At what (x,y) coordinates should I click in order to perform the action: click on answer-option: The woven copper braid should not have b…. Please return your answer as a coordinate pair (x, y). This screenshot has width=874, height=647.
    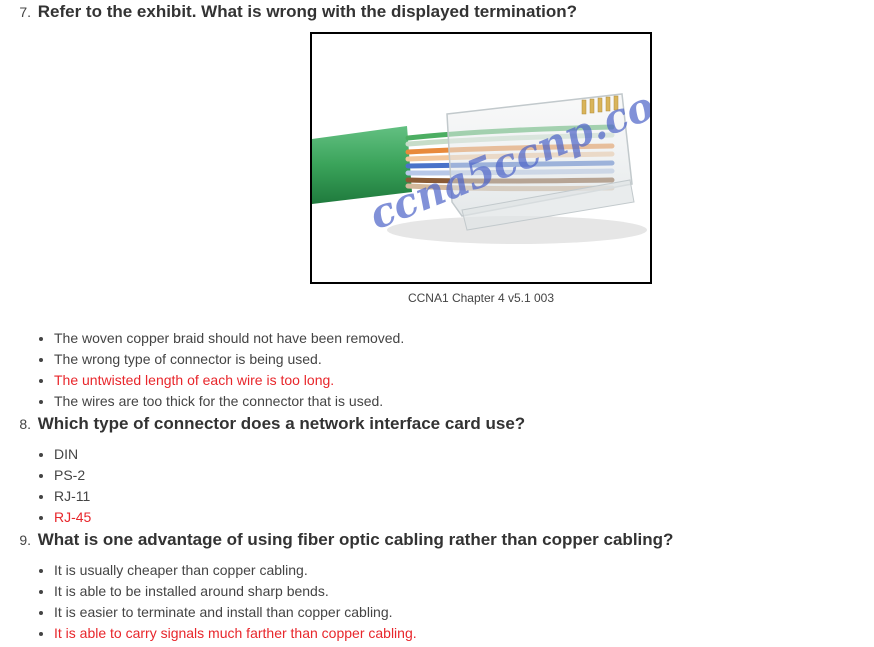
    Looking at the image, I should click on (202, 338).